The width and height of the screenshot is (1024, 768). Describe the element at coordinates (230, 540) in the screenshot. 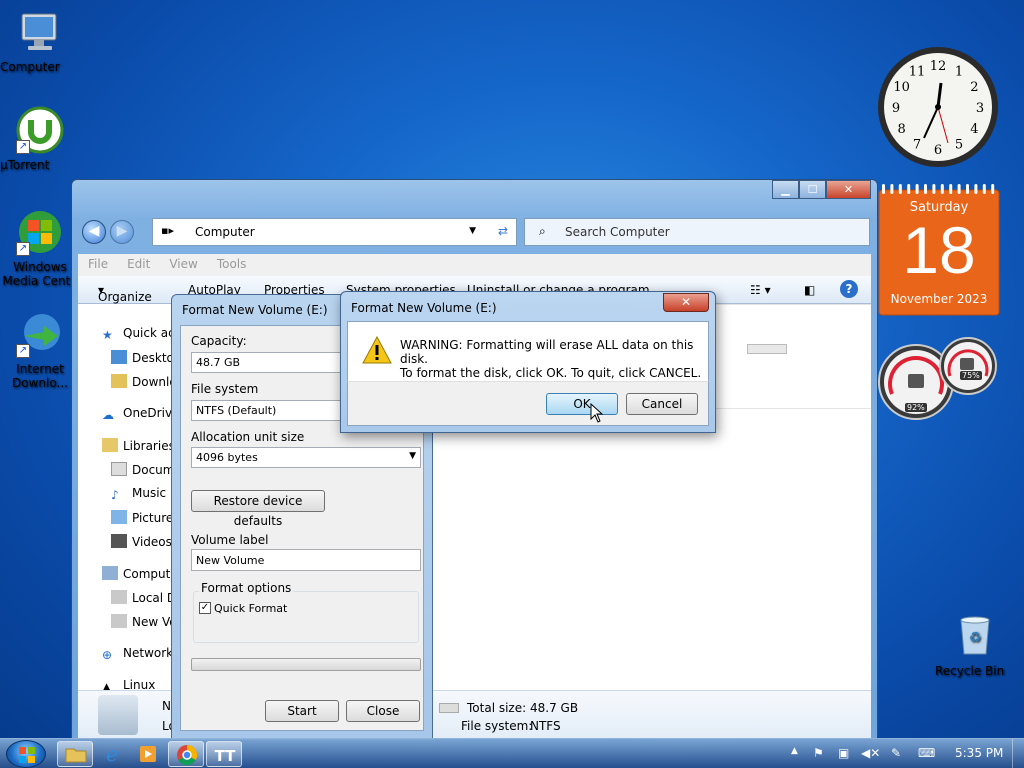

I see `volume-label-label: Volume label` at that location.